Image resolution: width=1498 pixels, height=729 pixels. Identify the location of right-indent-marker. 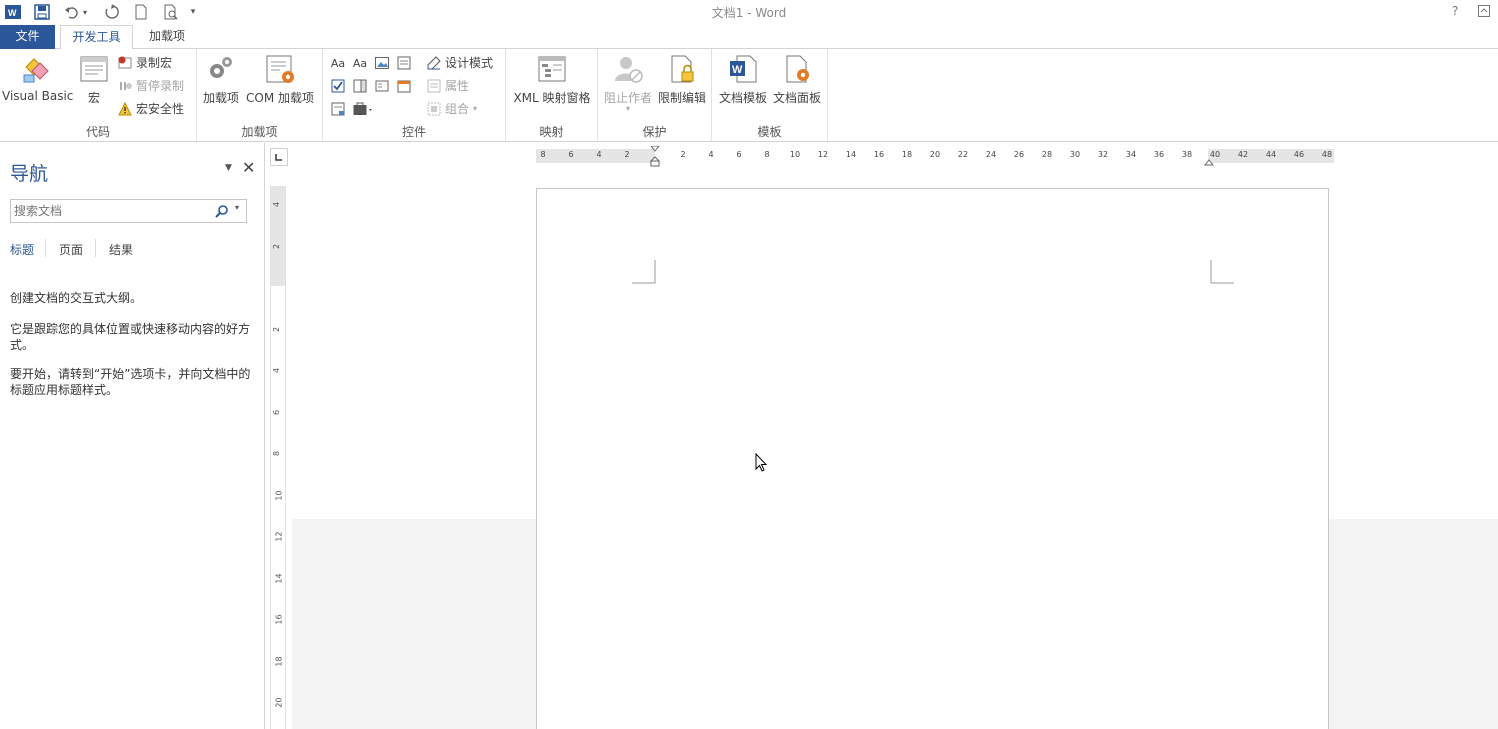
(1209, 161).